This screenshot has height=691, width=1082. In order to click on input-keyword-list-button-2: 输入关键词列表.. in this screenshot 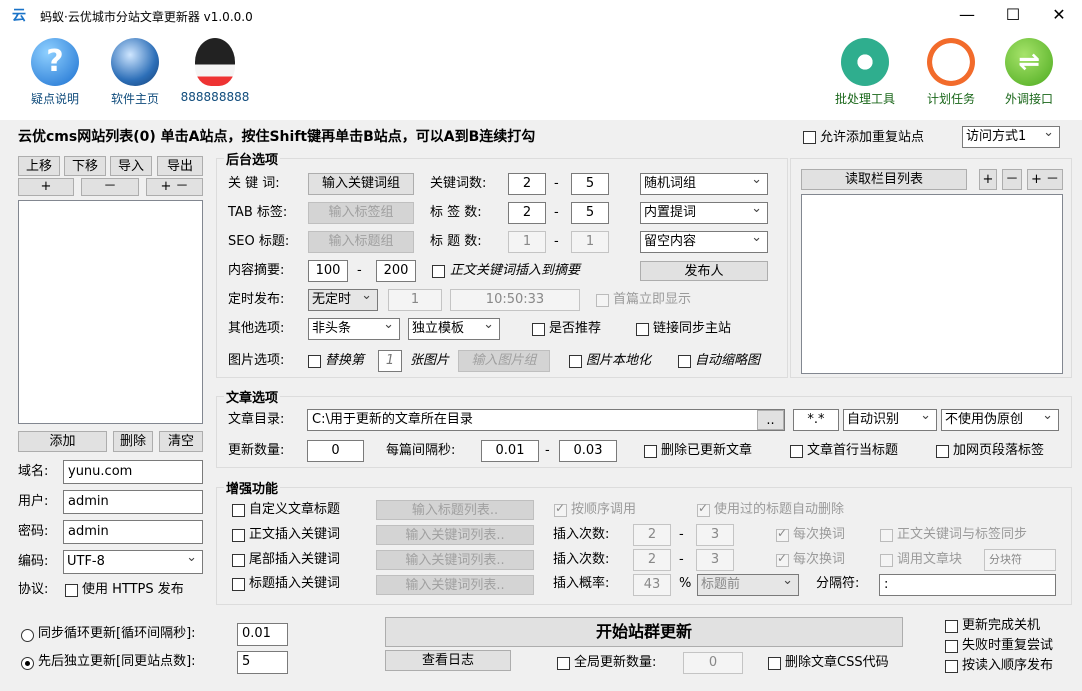, I will do `click(455, 560)`.